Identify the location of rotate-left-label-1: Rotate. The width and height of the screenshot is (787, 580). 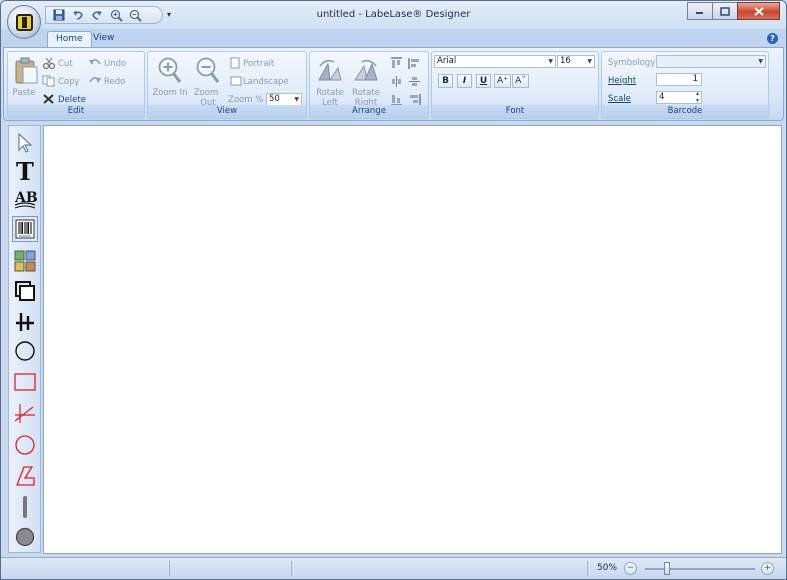
(330, 93).